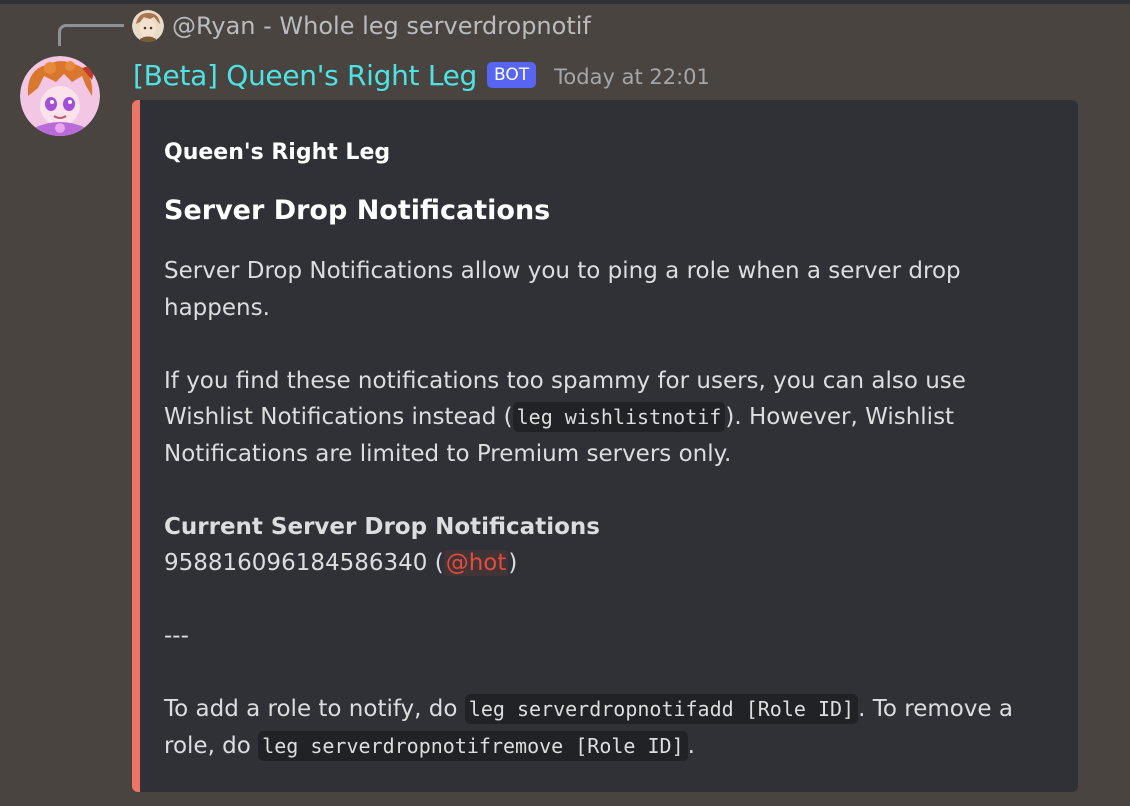 The image size is (1130, 806). I want to click on username: [Beta] Queen's Right Leg, so click(305, 75).